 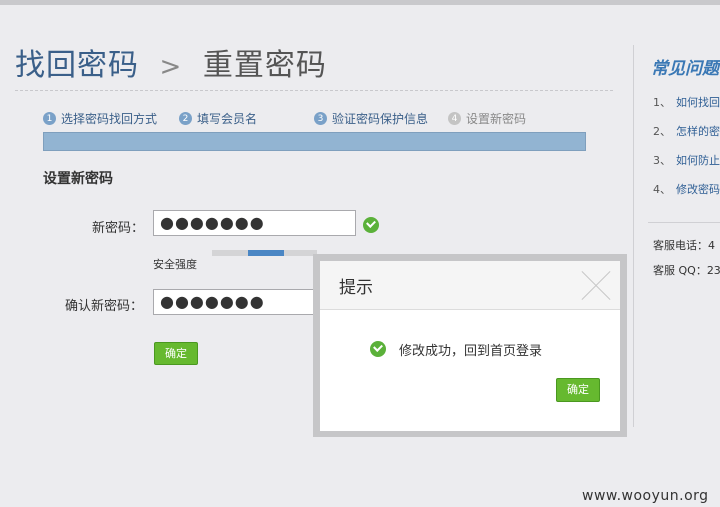 I want to click on sidebar-divider, so click(x=633, y=236).